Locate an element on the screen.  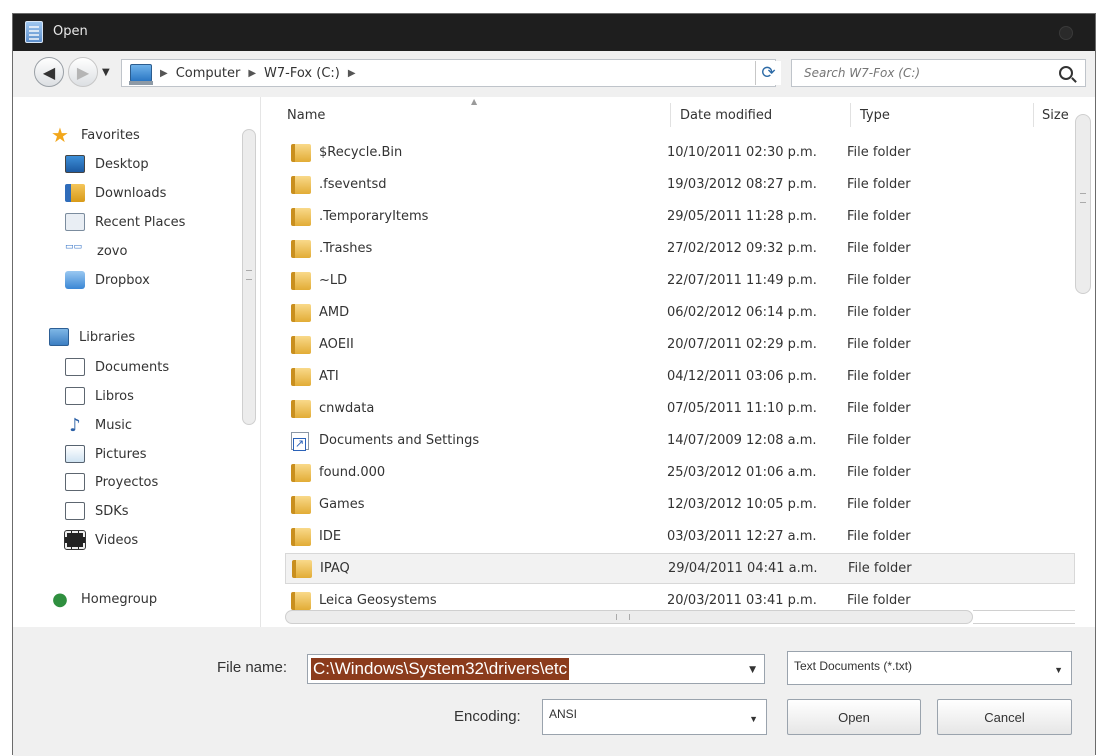
sidebar-item-music: ♪ Music is located at coordinates (98, 425).